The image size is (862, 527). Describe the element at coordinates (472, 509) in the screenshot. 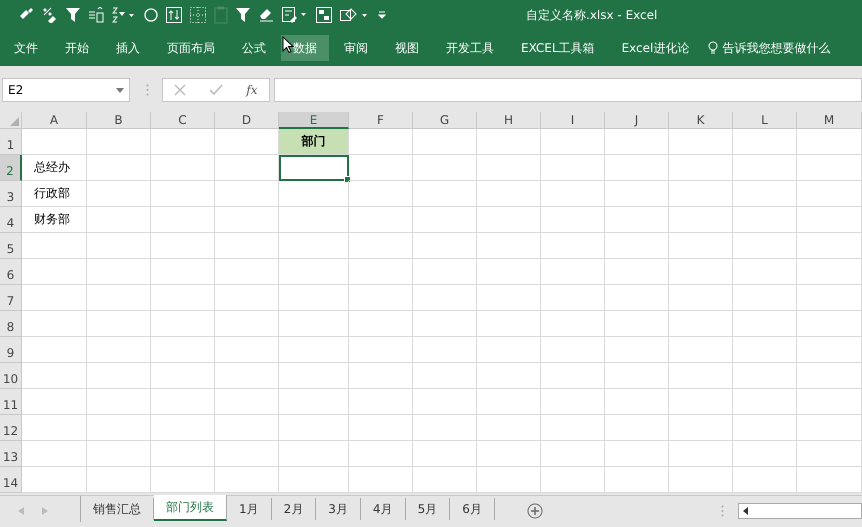

I see `sheet-tab: 6月` at that location.